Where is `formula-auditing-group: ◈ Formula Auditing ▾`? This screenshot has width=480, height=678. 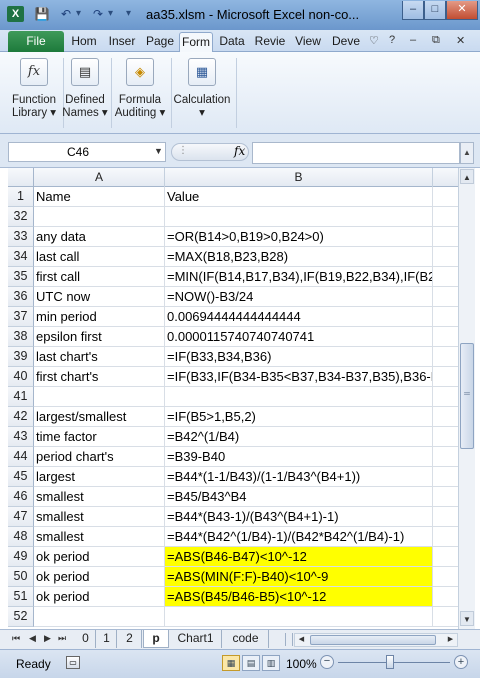
formula-auditing-group: ◈ Formula Auditing ▾ is located at coordinates (140, 93).